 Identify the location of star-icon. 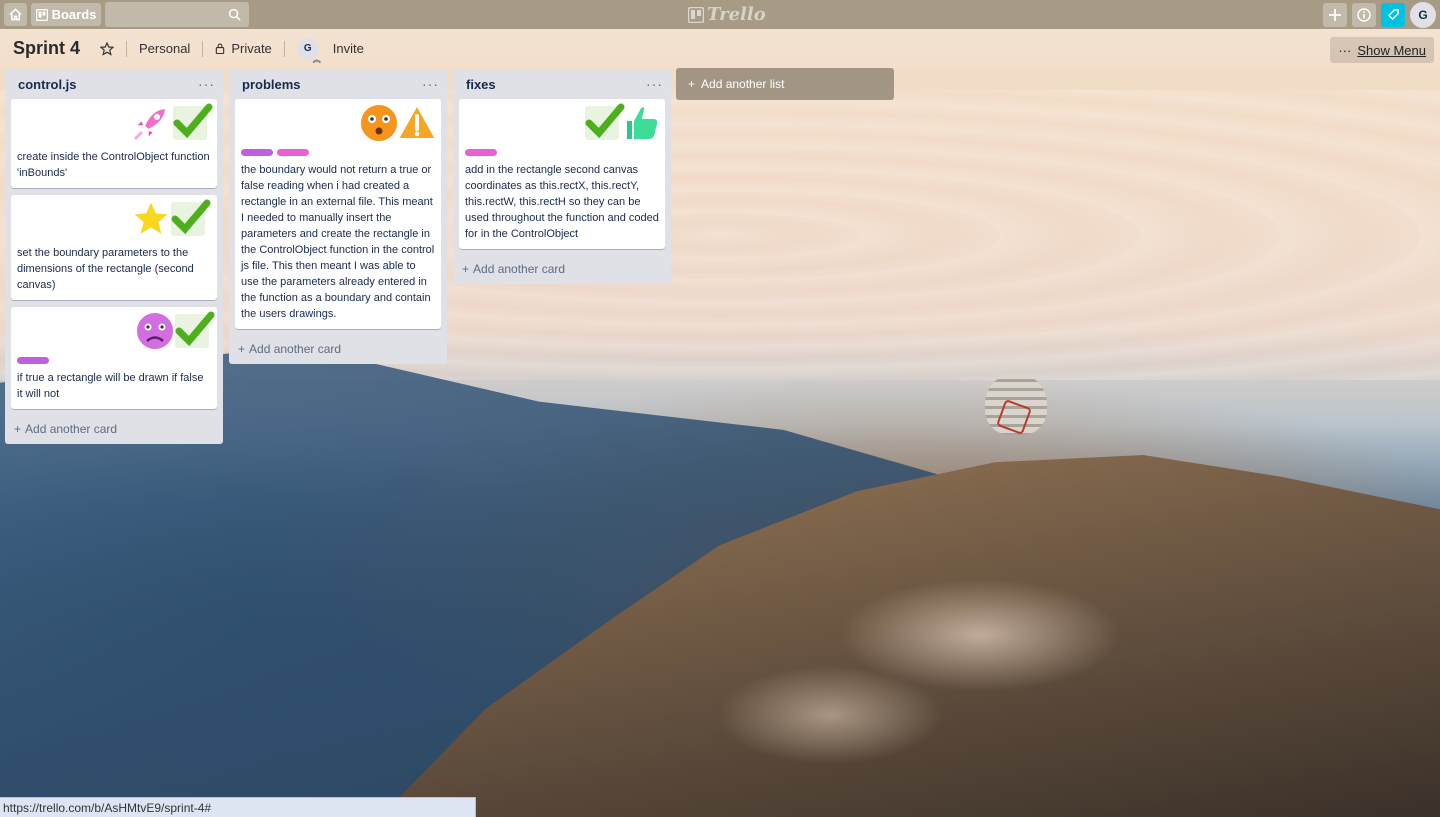
(107, 48).